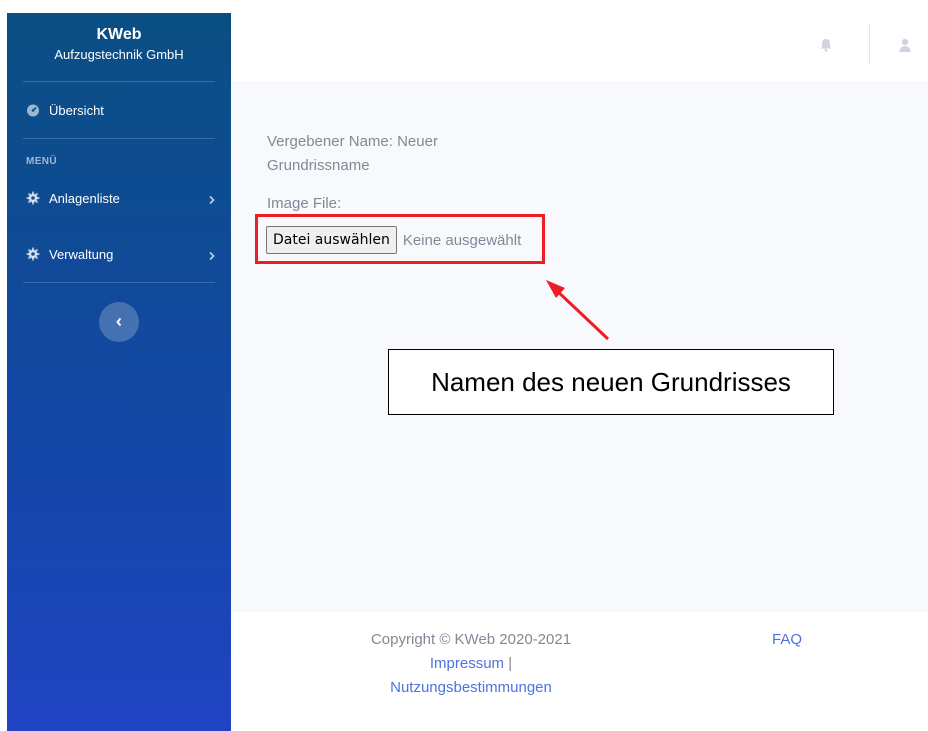 Image resolution: width=928 pixels, height=731 pixels. What do you see at coordinates (33, 110) in the screenshot?
I see `dashboard-icon` at bounding box center [33, 110].